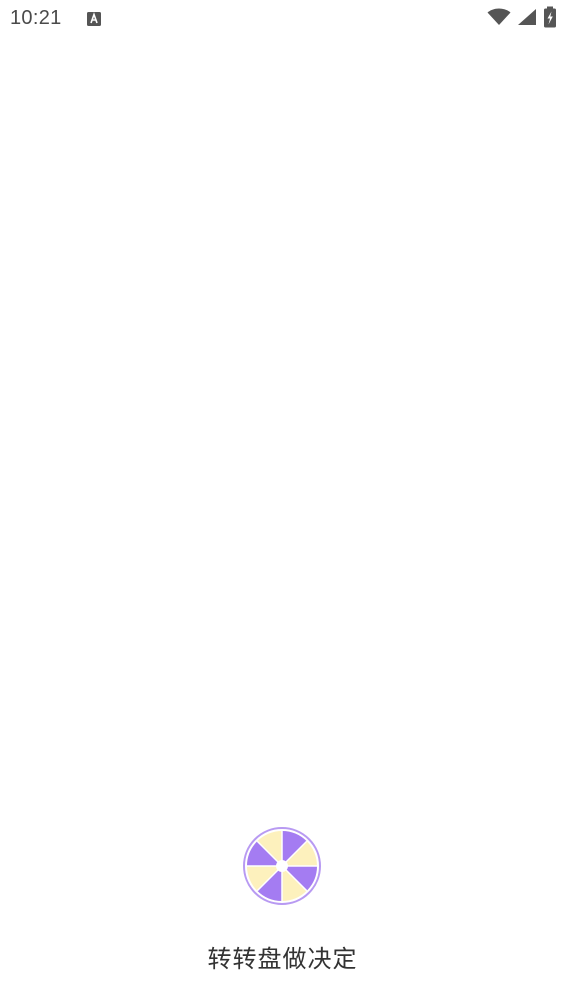 This screenshot has width=565, height=1004. Describe the element at coordinates (282, 866) in the screenshot. I see `spin-wheel-icon` at that location.